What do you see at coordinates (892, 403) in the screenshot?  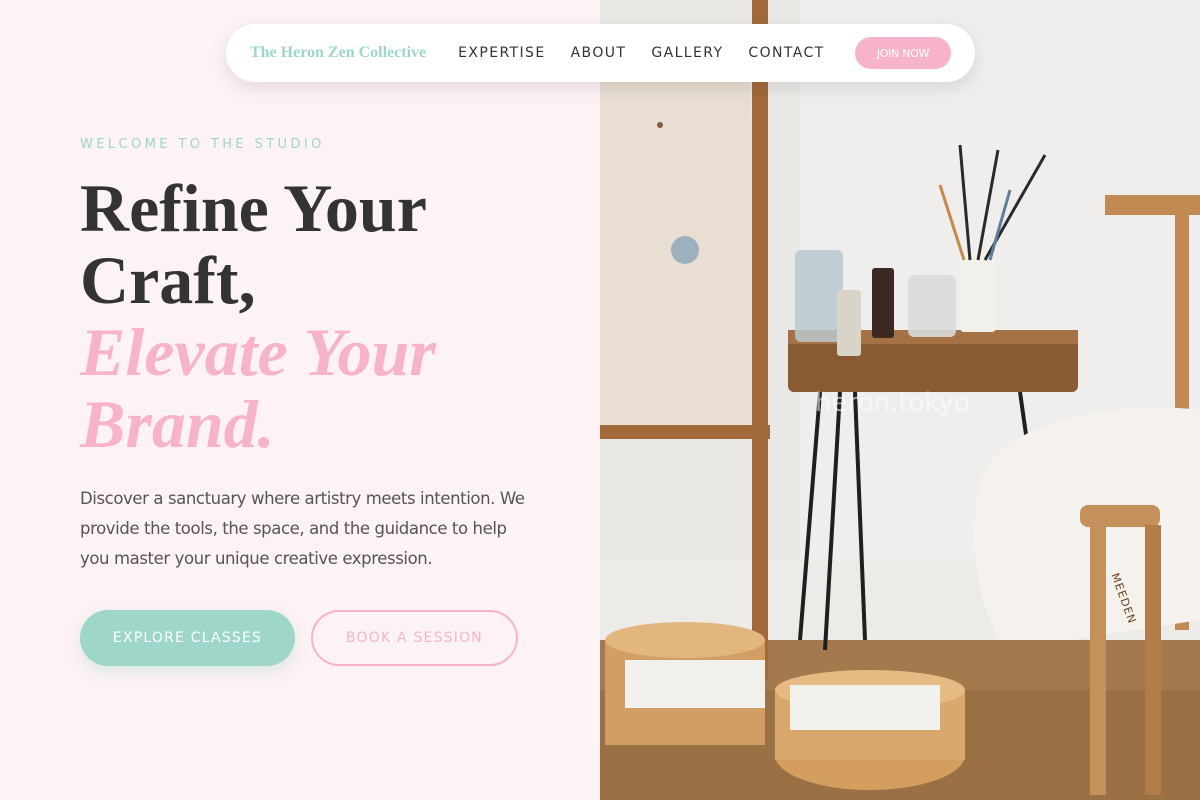 I see `photo-watermark: heron.tokyo` at bounding box center [892, 403].